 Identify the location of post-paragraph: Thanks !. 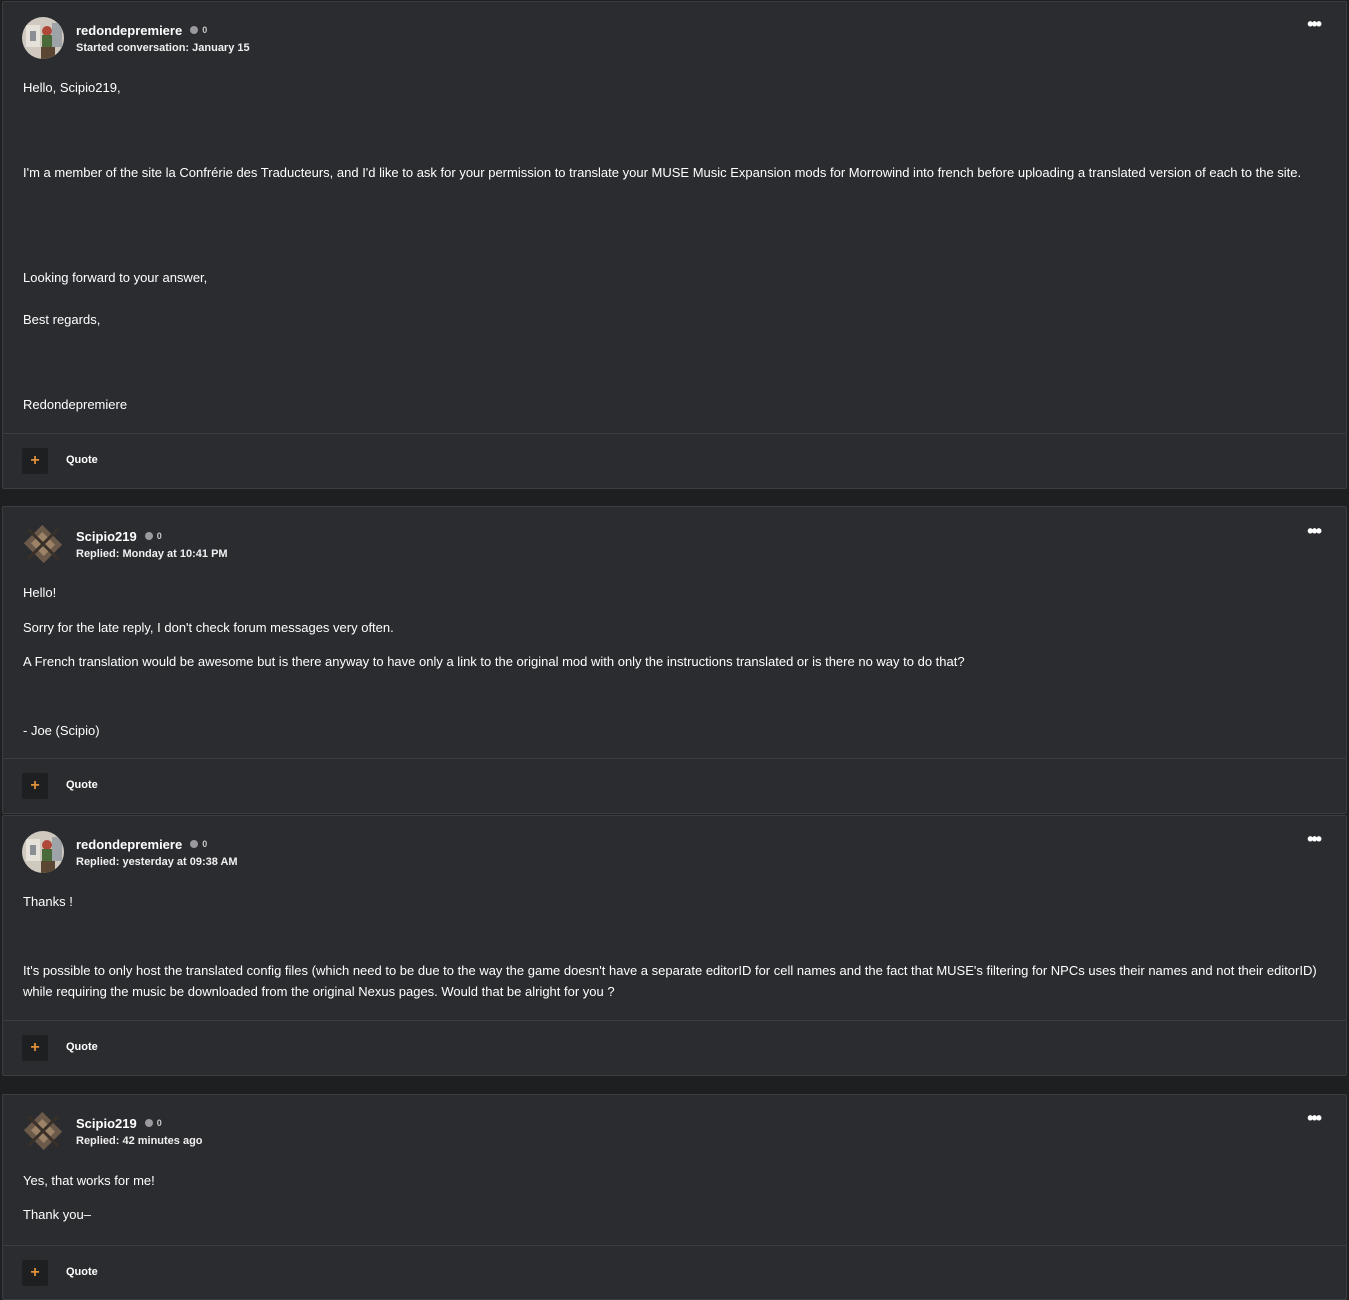
(48, 901).